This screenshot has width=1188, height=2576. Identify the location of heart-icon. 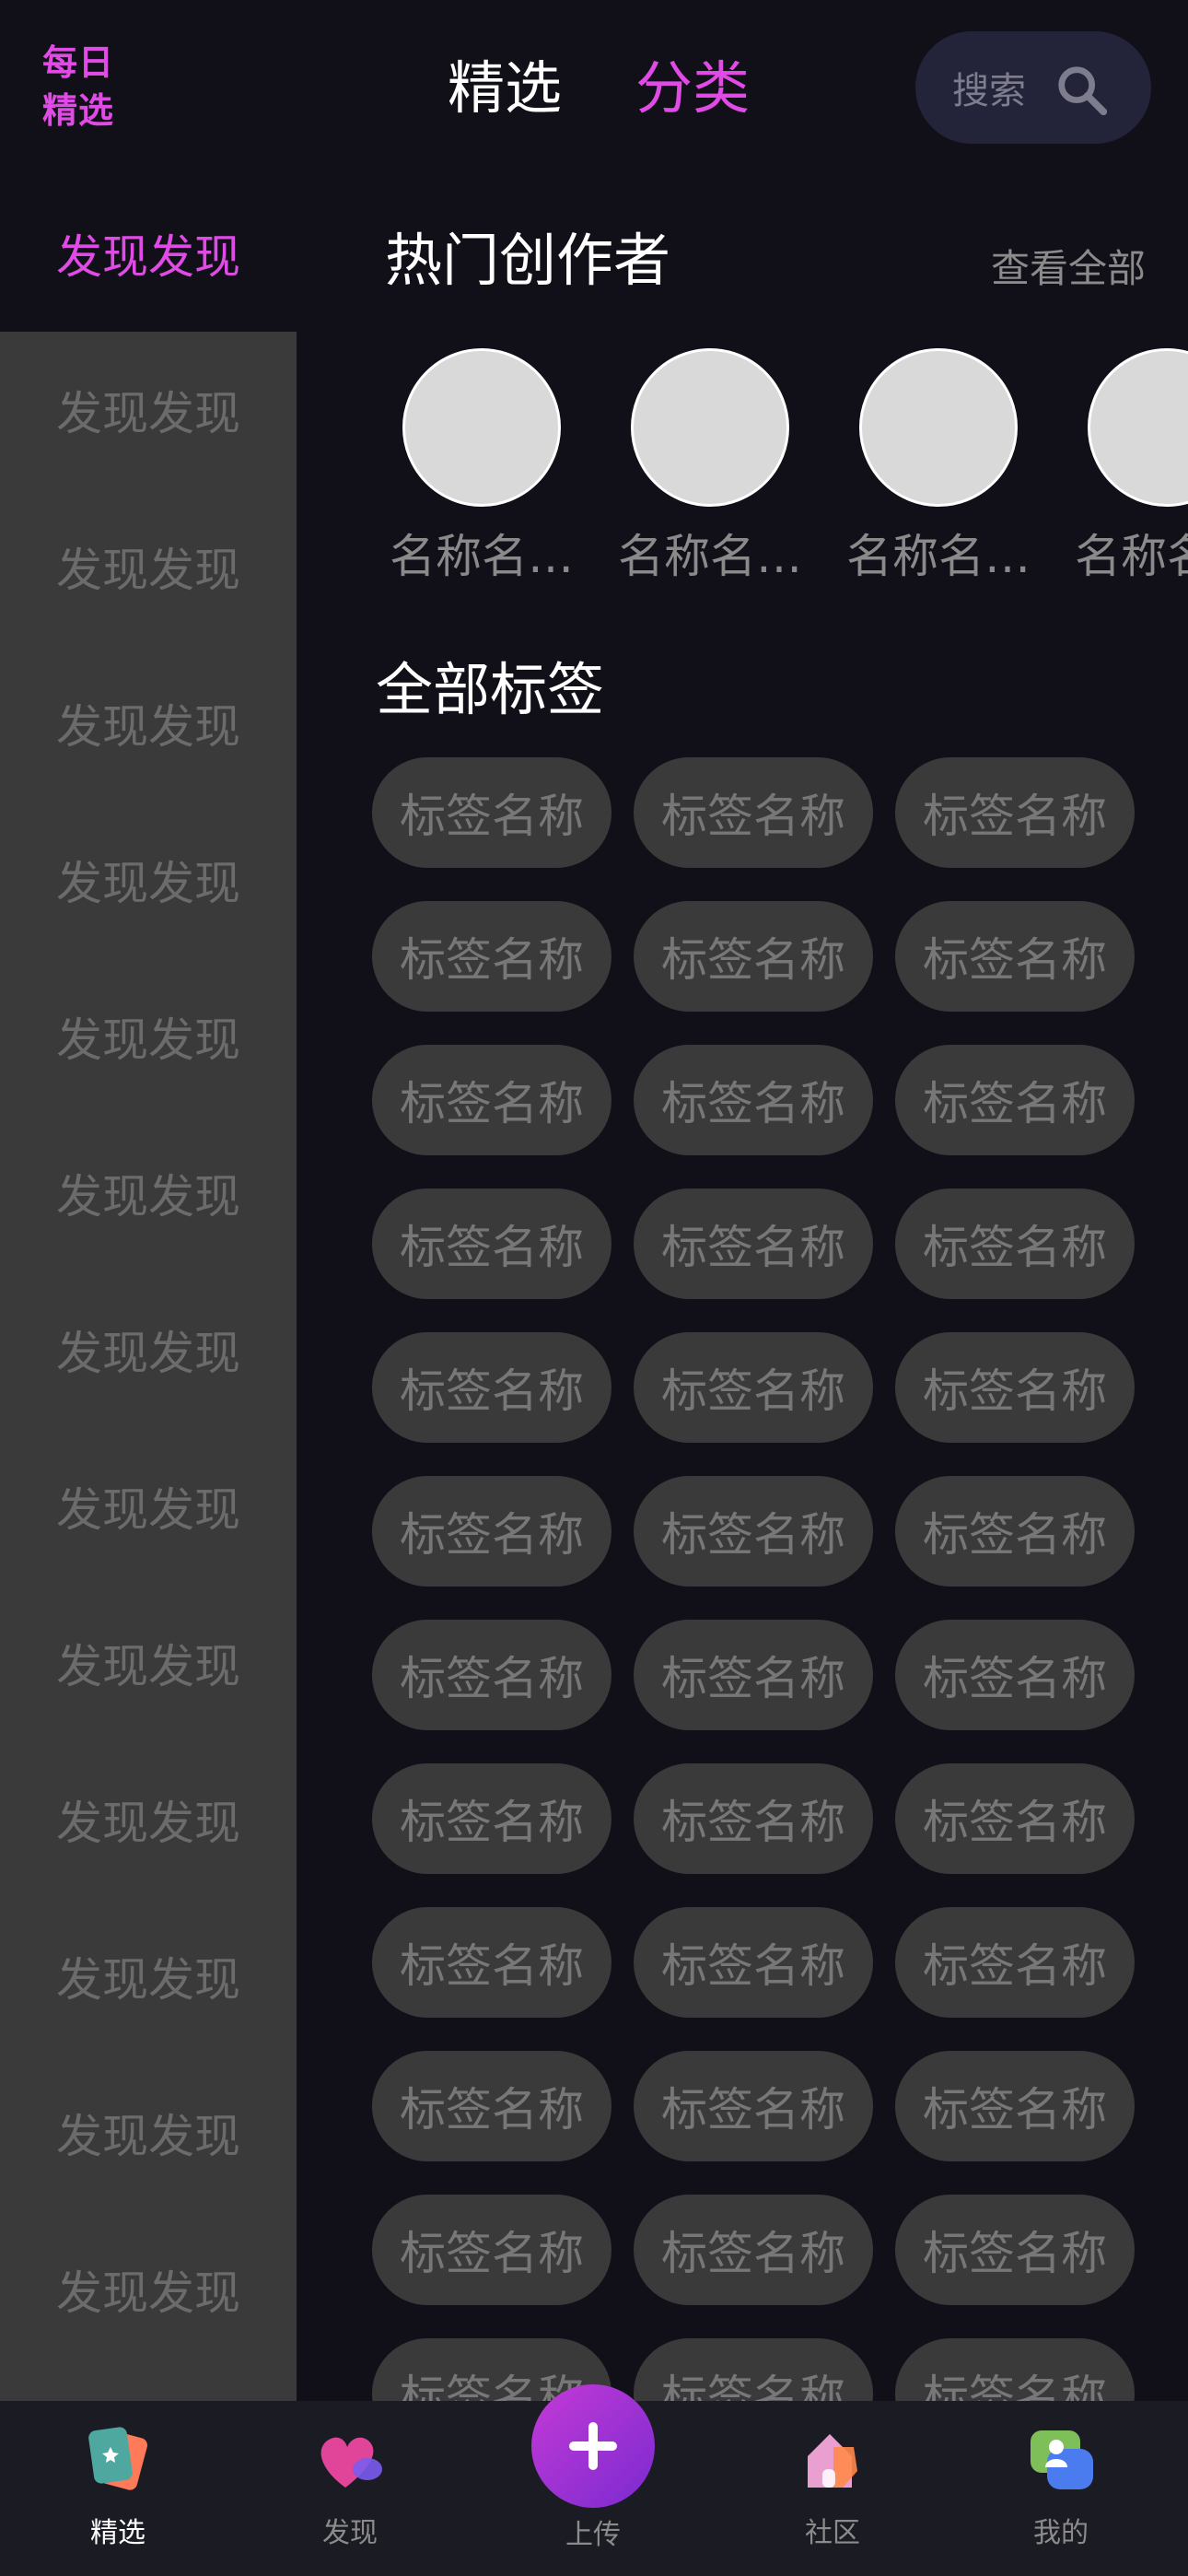
(351, 2462).